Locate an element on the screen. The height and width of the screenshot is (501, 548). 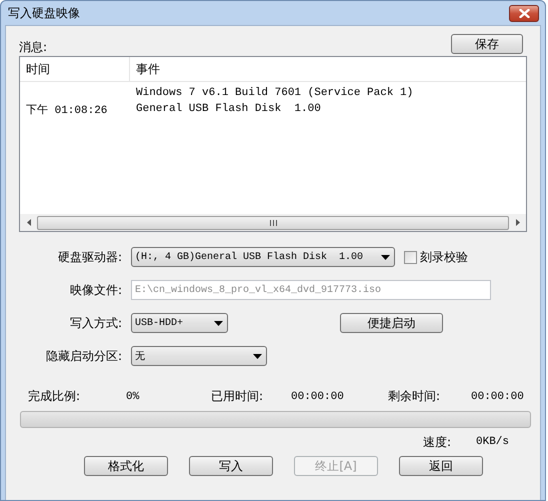
save-button: 保存 is located at coordinates (487, 44).